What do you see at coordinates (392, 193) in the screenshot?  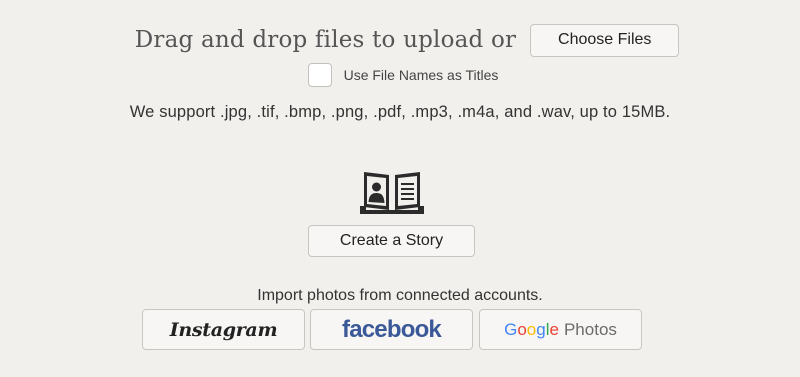 I see `book-with-portrait-icon` at bounding box center [392, 193].